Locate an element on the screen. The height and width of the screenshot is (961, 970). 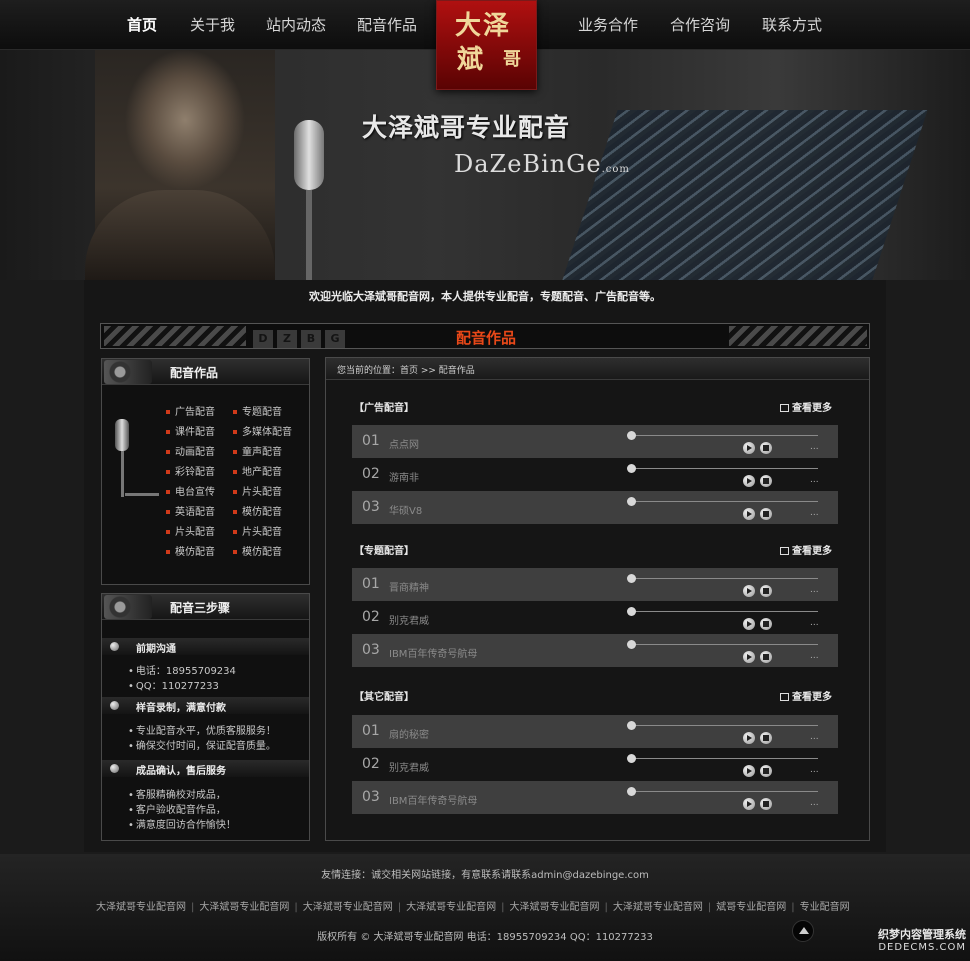
category-link: 广告配音 is located at coordinates (190, 410).